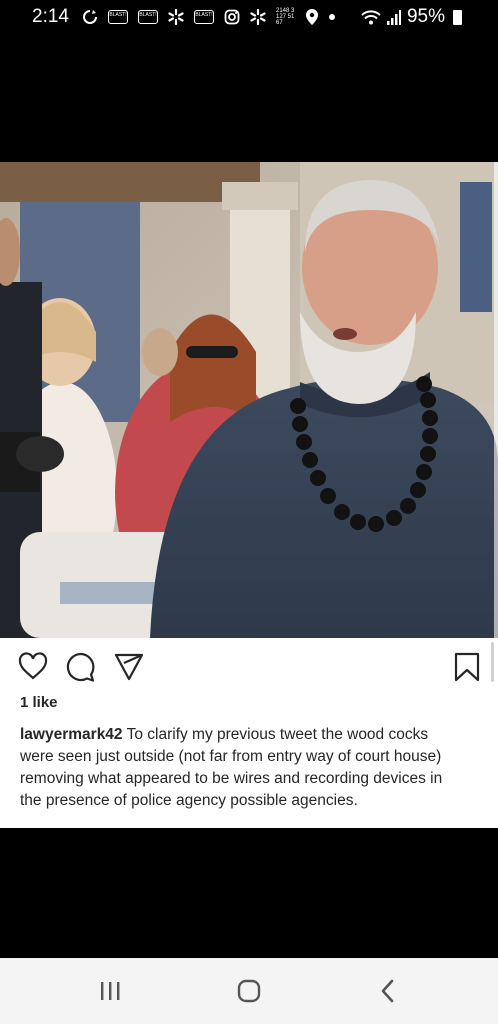 This screenshot has width=498, height=1024. I want to click on location-icon, so click(312, 17).